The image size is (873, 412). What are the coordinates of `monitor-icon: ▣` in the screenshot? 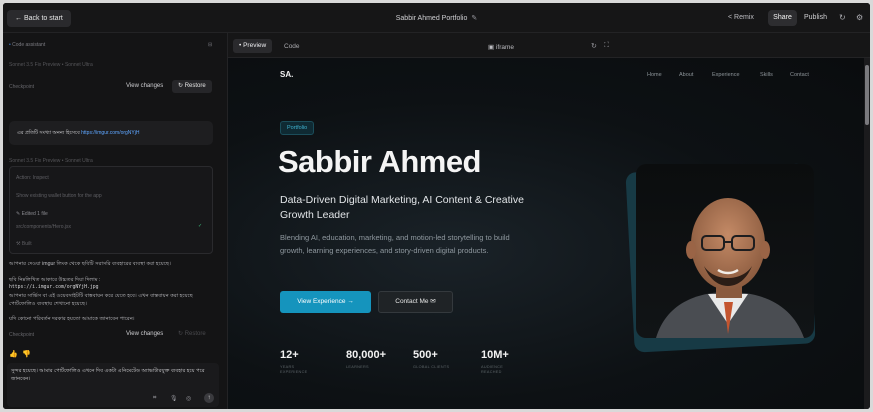 It's located at (491, 47).